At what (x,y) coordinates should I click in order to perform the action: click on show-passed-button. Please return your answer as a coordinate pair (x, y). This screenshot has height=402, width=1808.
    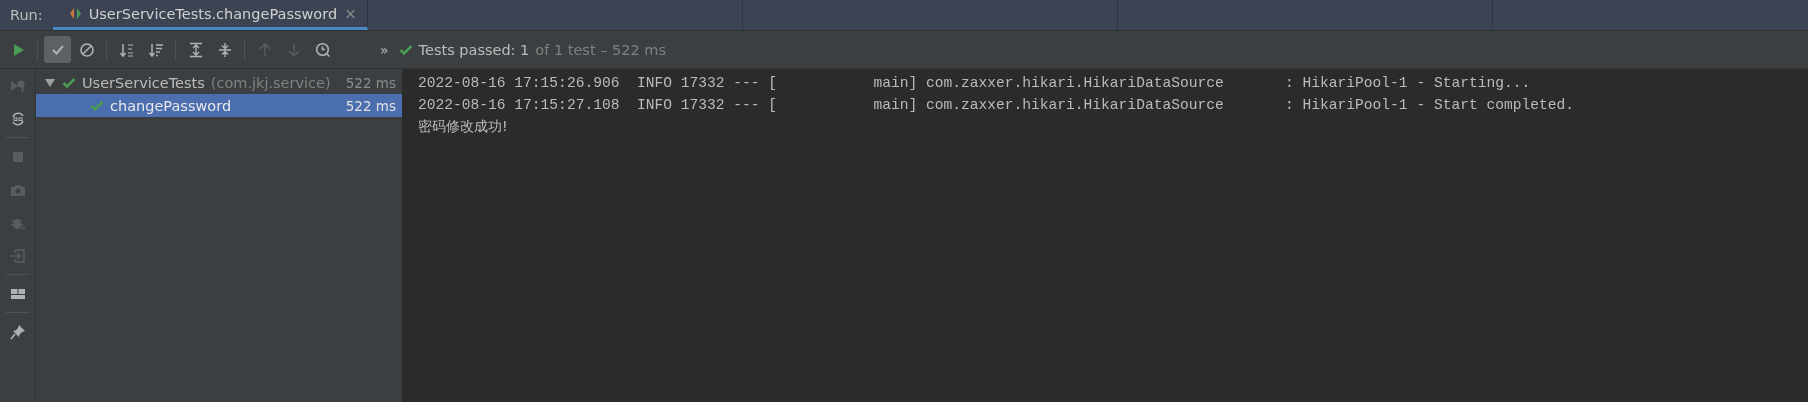
    Looking at the image, I should click on (57, 49).